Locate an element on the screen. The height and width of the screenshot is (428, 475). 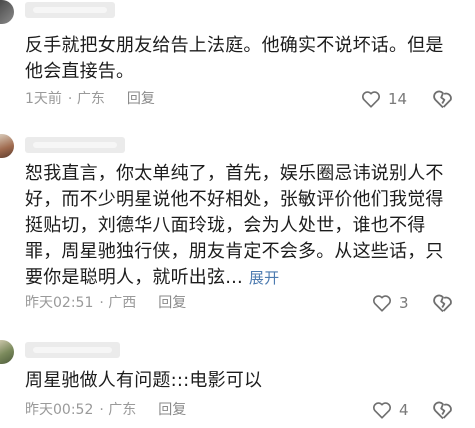
like-count: 14 is located at coordinates (398, 99).